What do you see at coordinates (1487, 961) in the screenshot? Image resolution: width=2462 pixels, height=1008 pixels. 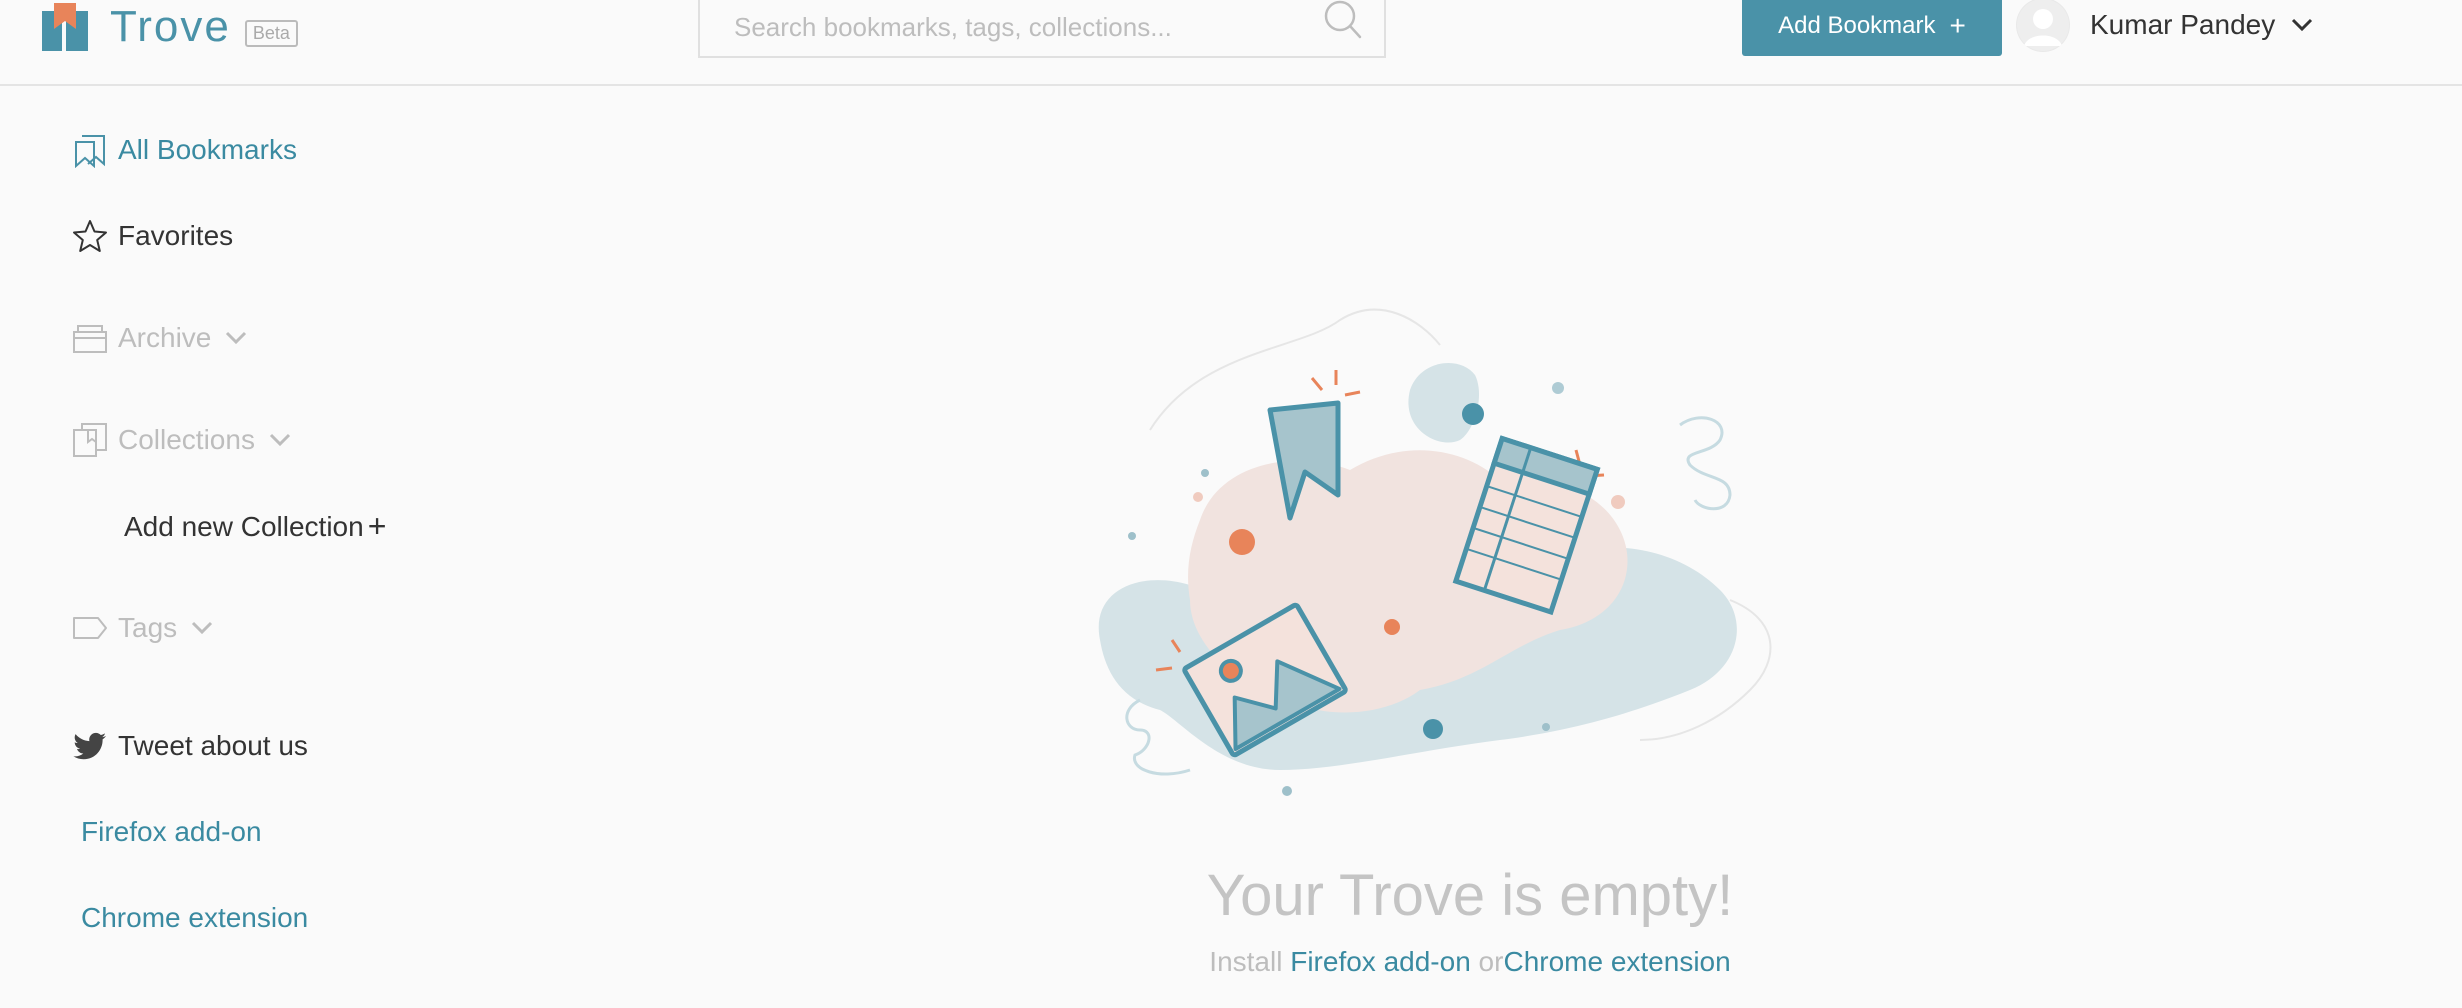 I see `install-or: or` at bounding box center [1487, 961].